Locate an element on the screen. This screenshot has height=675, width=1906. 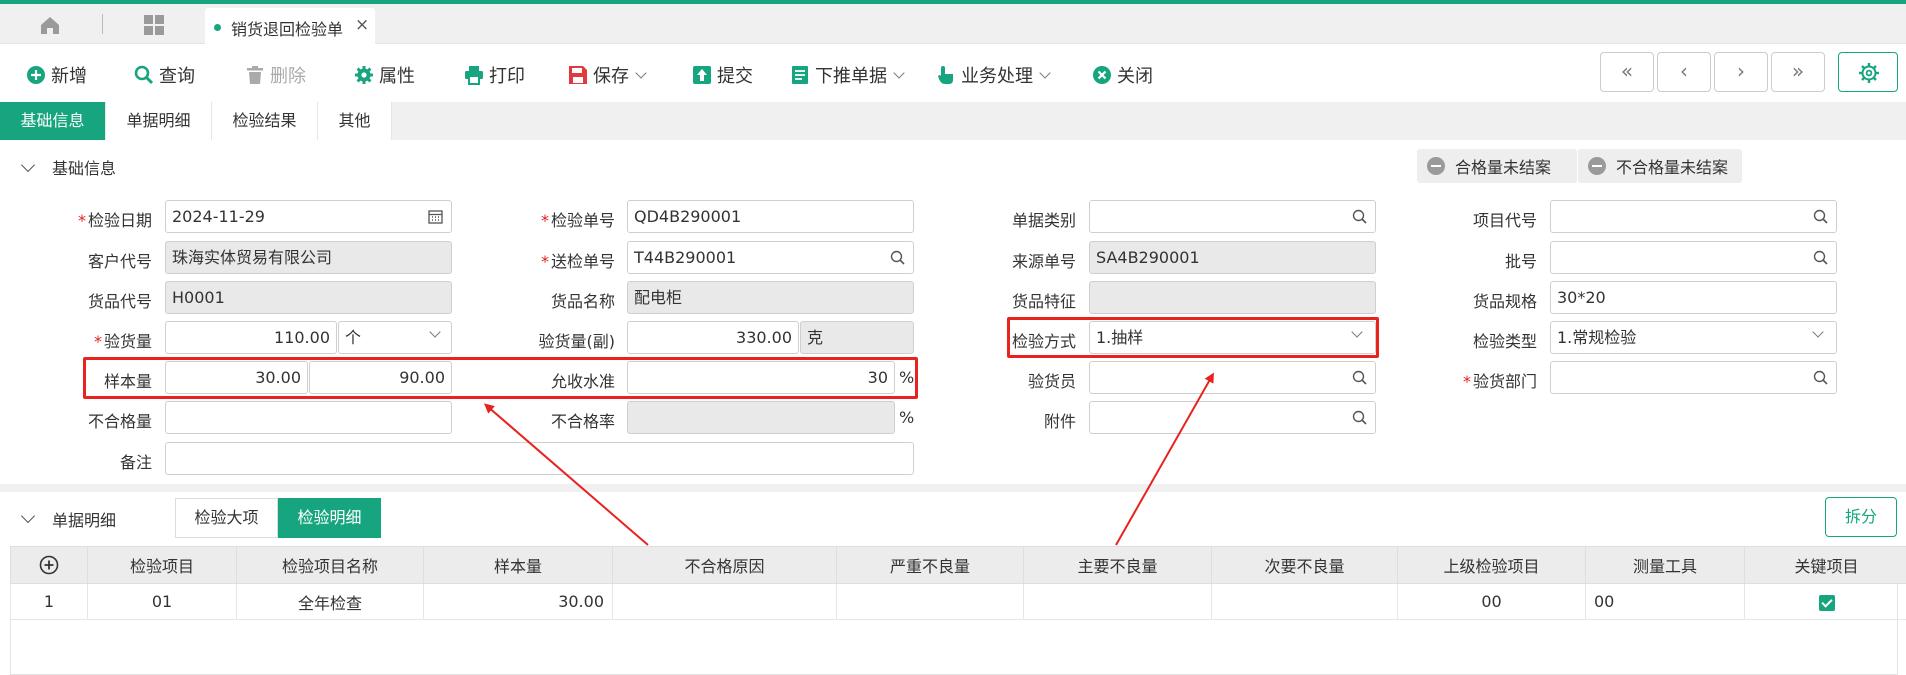
source-no-field: SA4B290001 is located at coordinates (1232, 257).